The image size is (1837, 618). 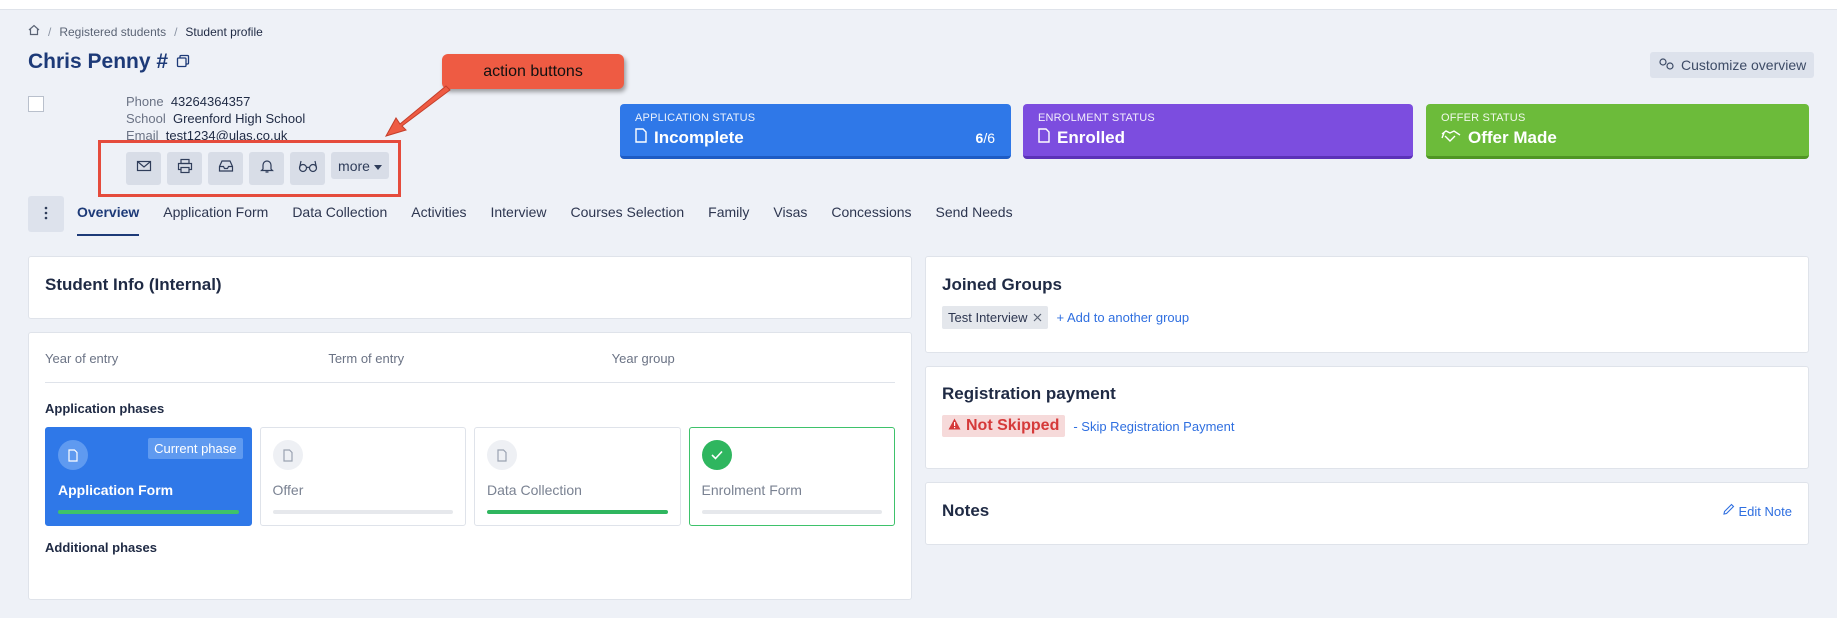 What do you see at coordinates (224, 31) in the screenshot?
I see `breadcrumb-student-profile: Student profile` at bounding box center [224, 31].